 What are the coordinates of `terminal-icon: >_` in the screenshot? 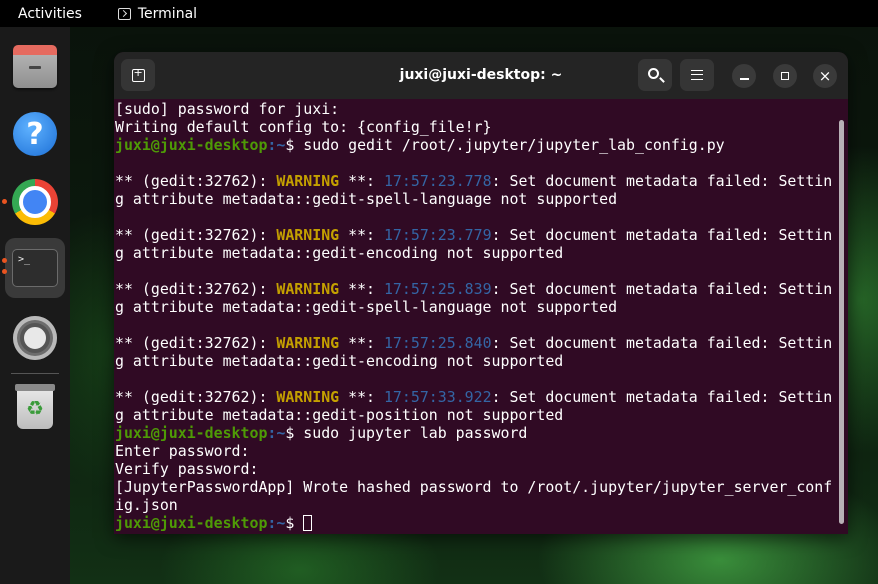 It's located at (35, 268).